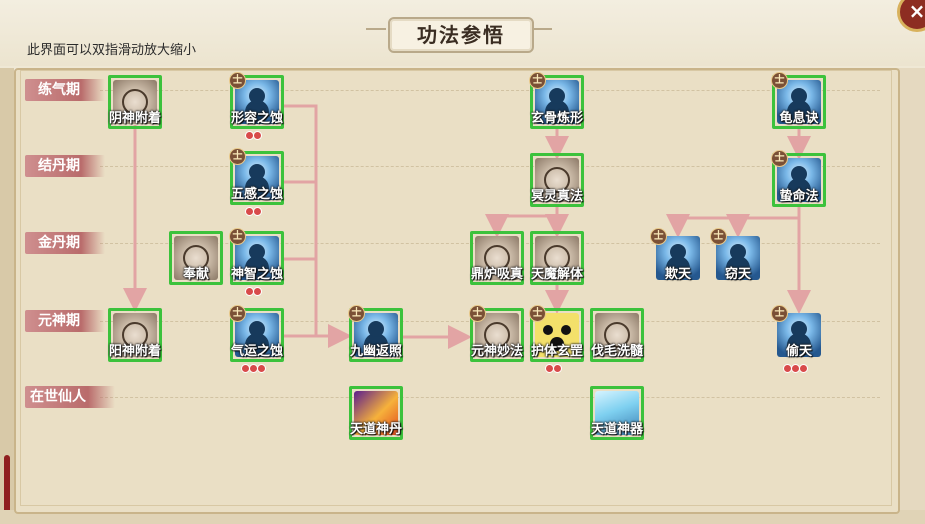  I want to click on skill-node-xuangu: 士 玄骨炼形, so click(556, 100).